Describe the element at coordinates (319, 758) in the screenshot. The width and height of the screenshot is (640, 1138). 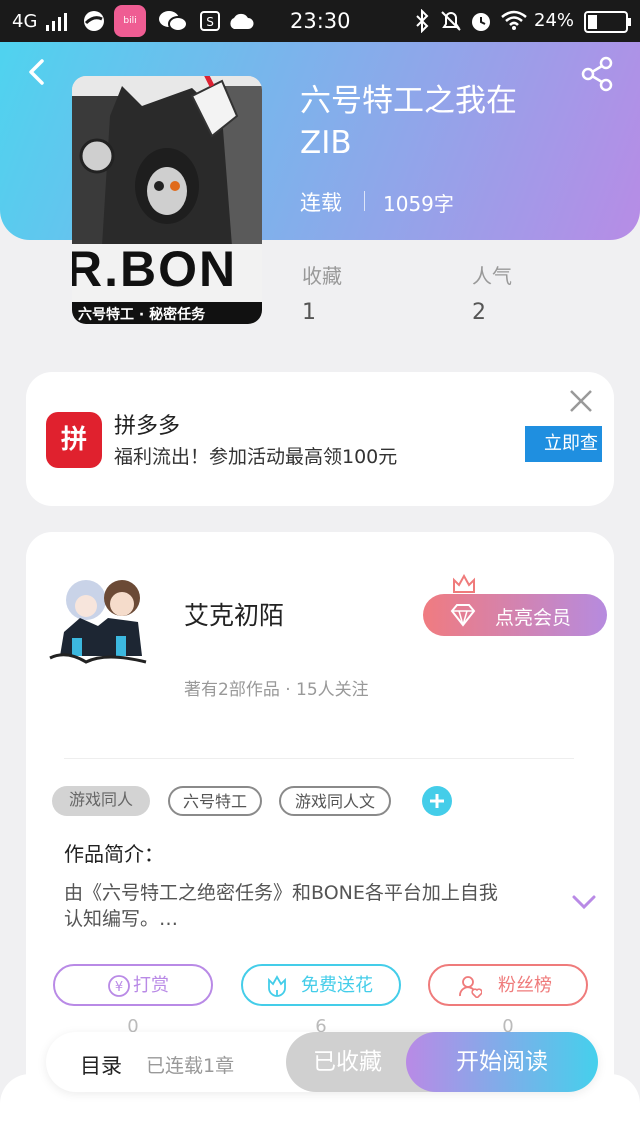
I see `divider` at that location.